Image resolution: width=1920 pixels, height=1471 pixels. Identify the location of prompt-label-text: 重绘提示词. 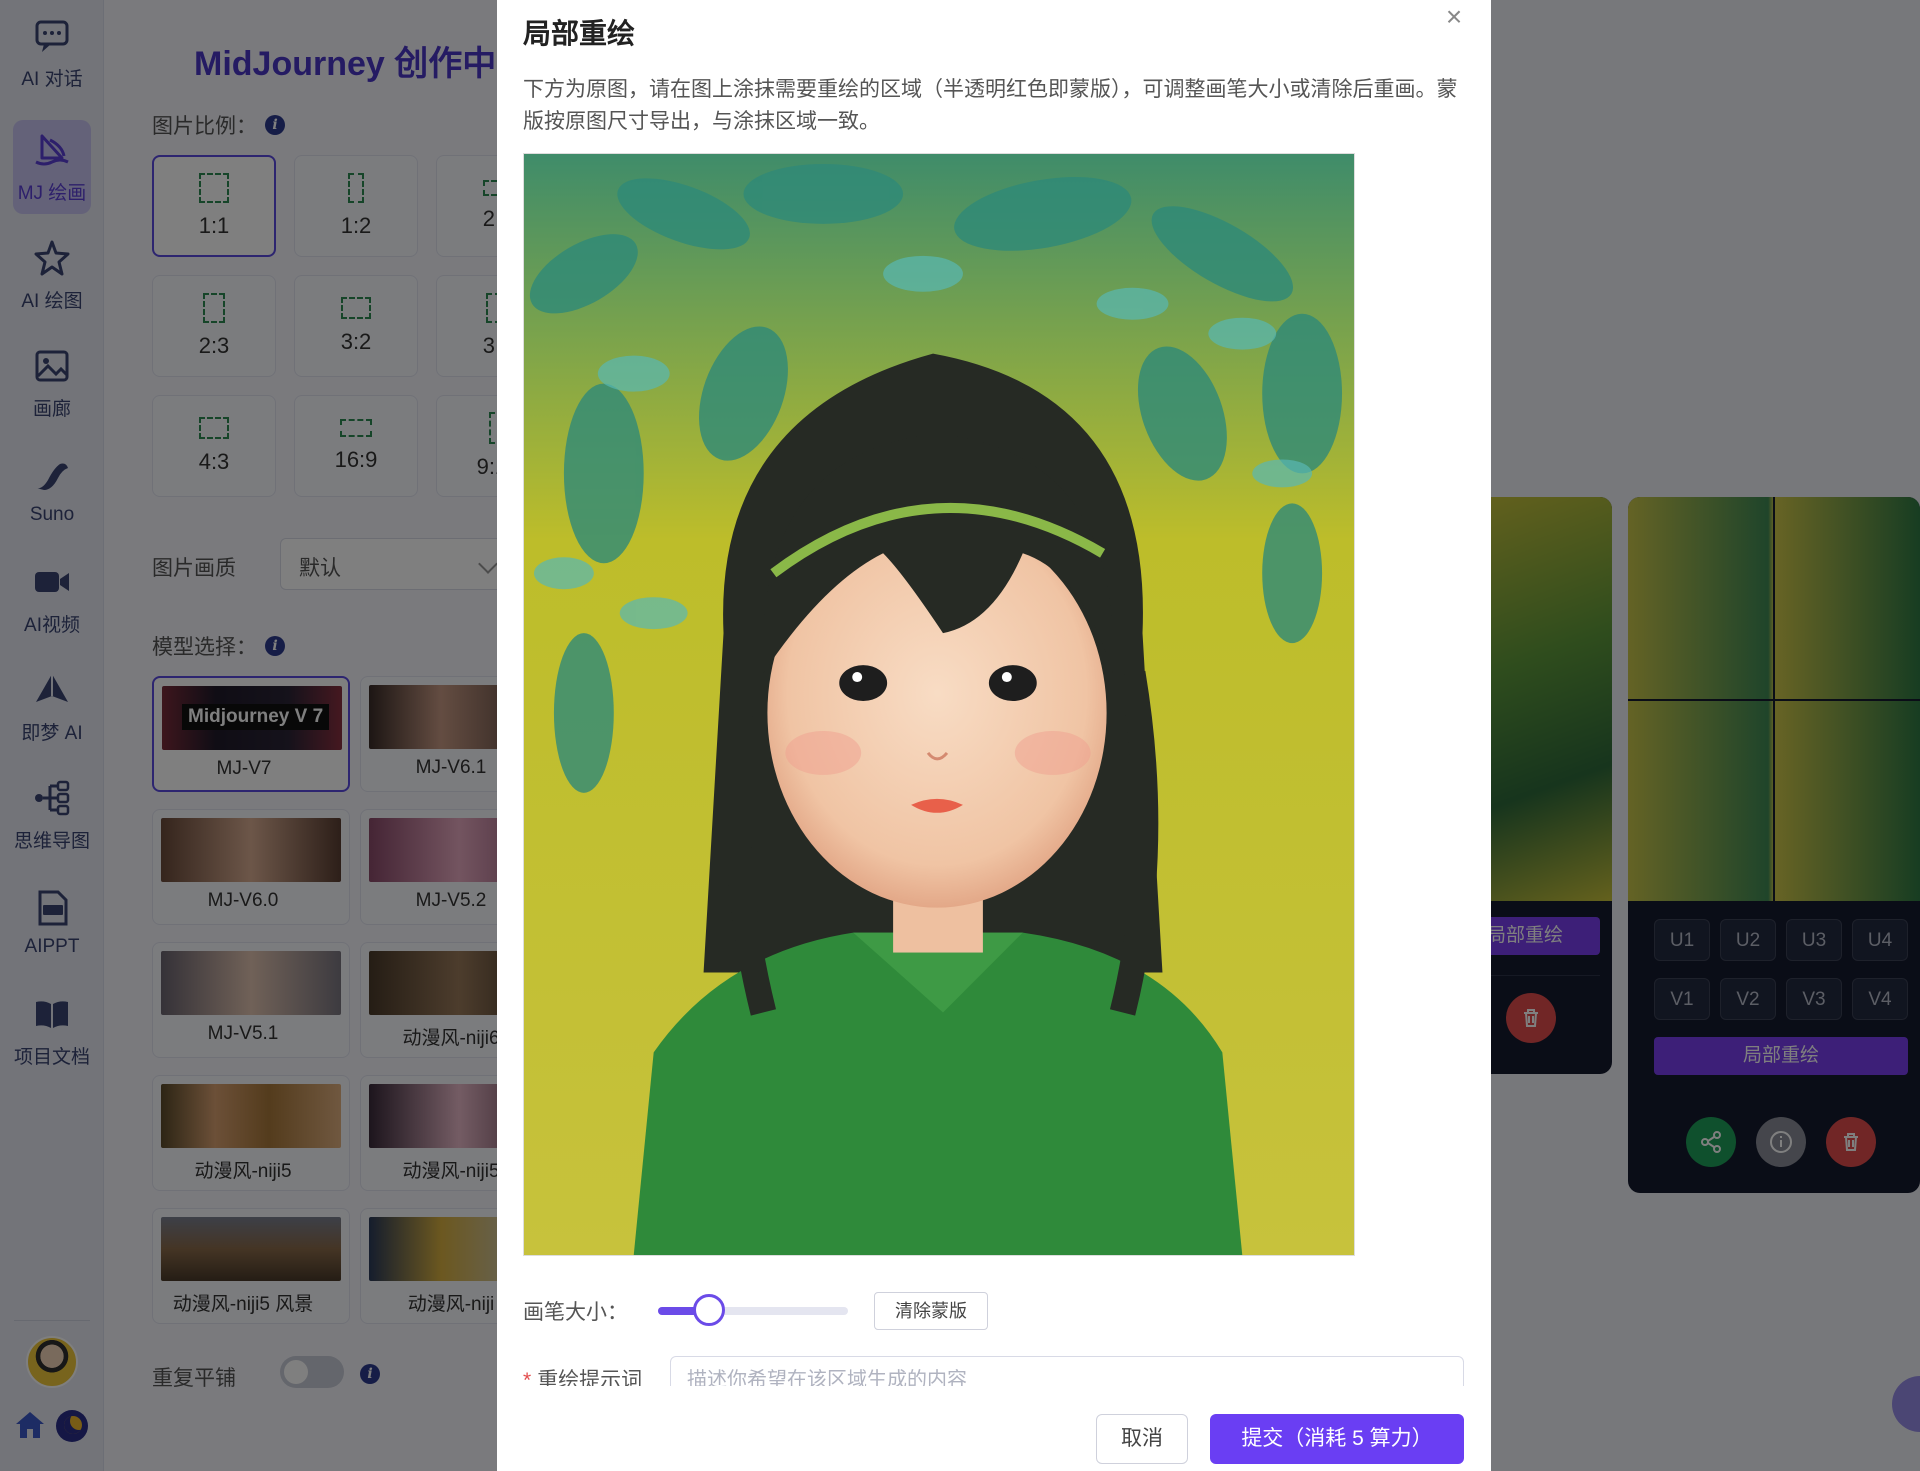
(590, 1377).